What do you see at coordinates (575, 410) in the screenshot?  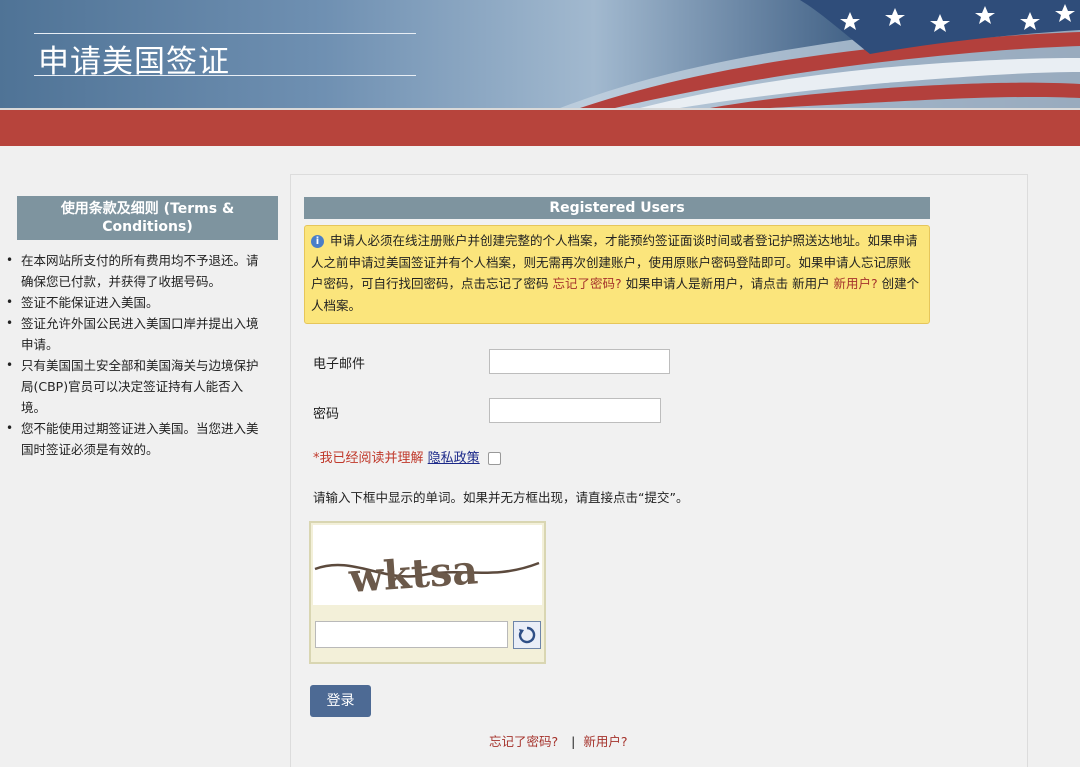 I see `password-field` at bounding box center [575, 410].